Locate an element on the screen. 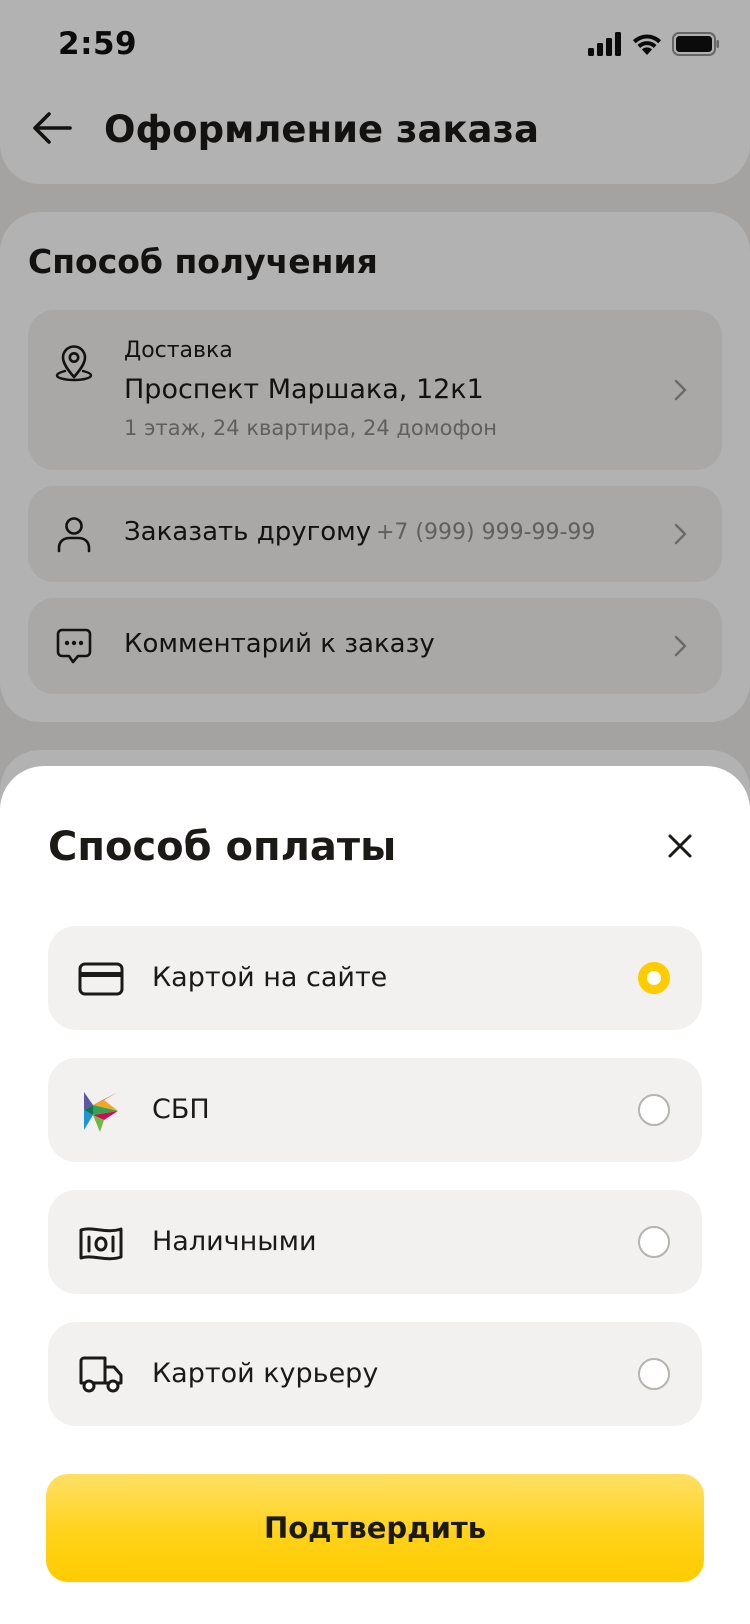 Image resolution: width=750 pixels, height=1624 pixels. payment-option-sbp: СБП is located at coordinates (375, 1110).